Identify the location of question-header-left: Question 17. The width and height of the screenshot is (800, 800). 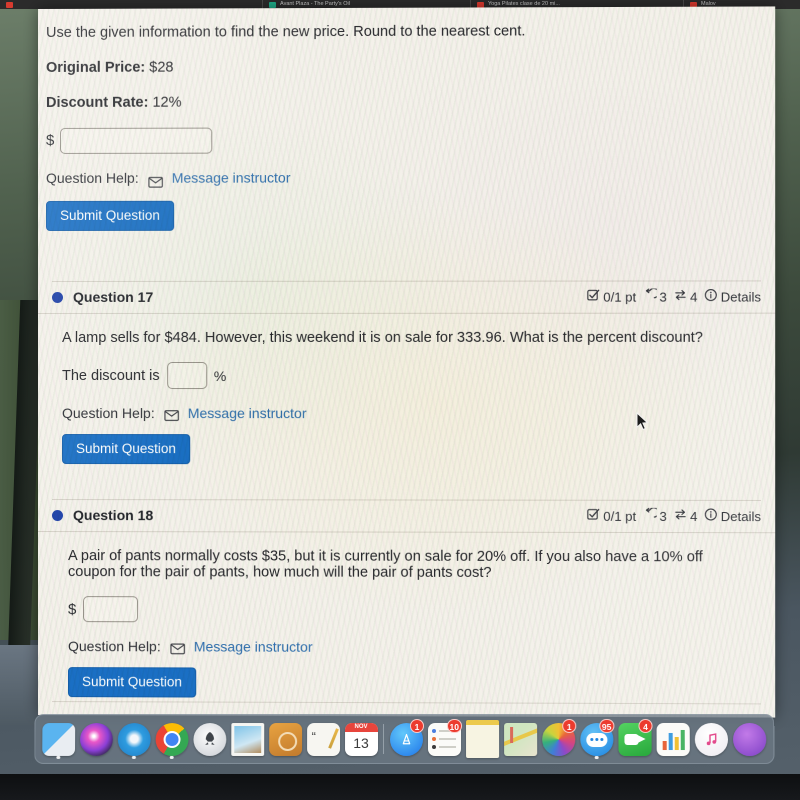
(102, 297).